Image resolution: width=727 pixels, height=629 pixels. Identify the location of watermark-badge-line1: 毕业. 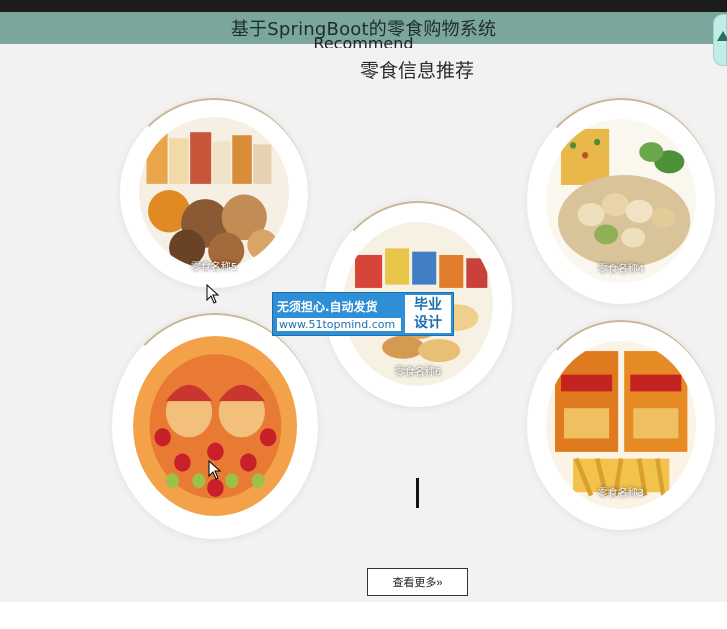
(428, 305).